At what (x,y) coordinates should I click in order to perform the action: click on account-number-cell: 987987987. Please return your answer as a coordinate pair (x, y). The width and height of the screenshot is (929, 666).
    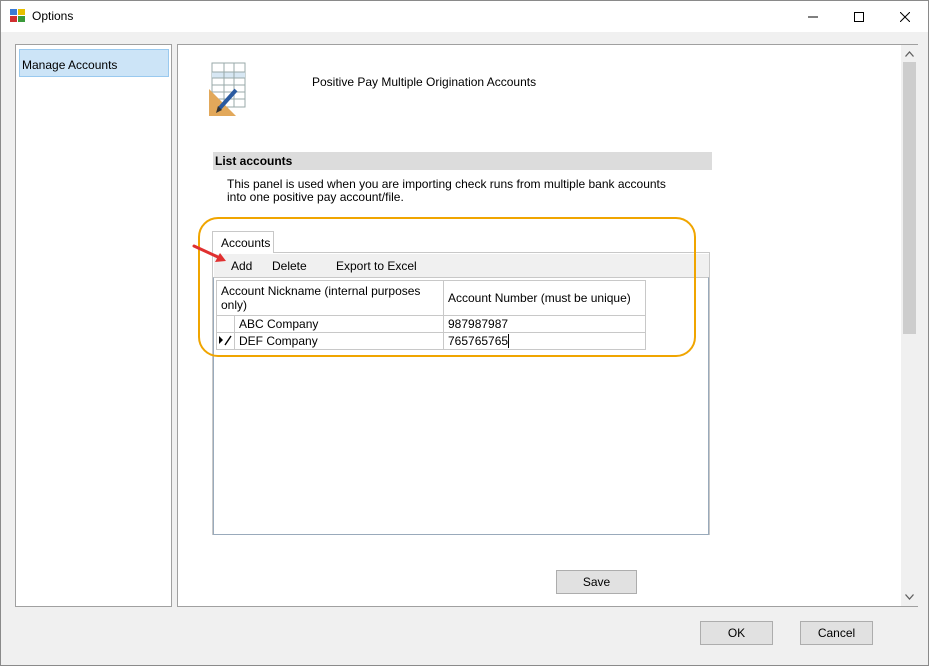
    Looking at the image, I should click on (544, 324).